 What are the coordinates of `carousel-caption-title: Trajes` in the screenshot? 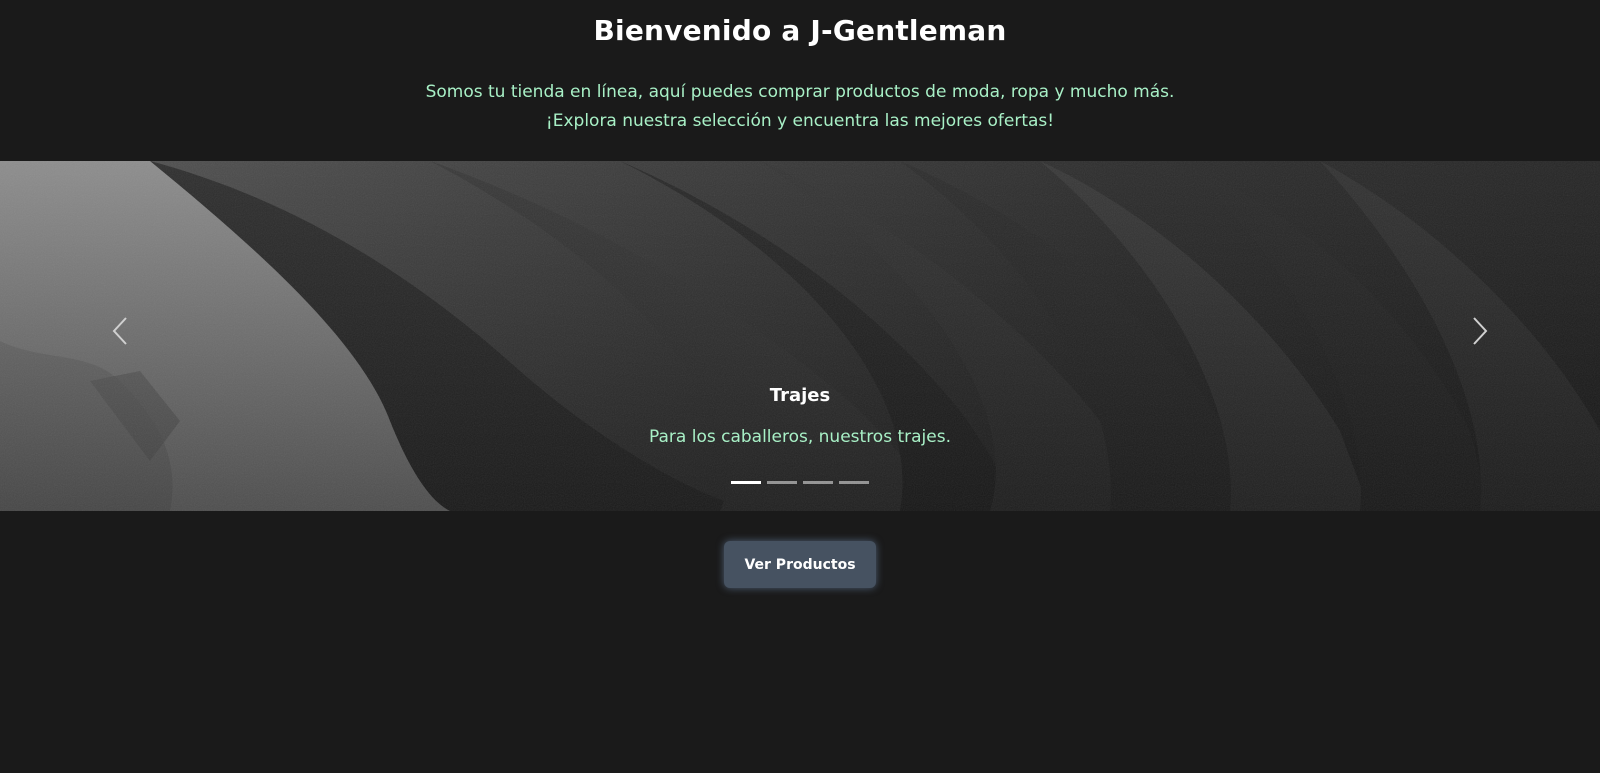 It's located at (800, 395).